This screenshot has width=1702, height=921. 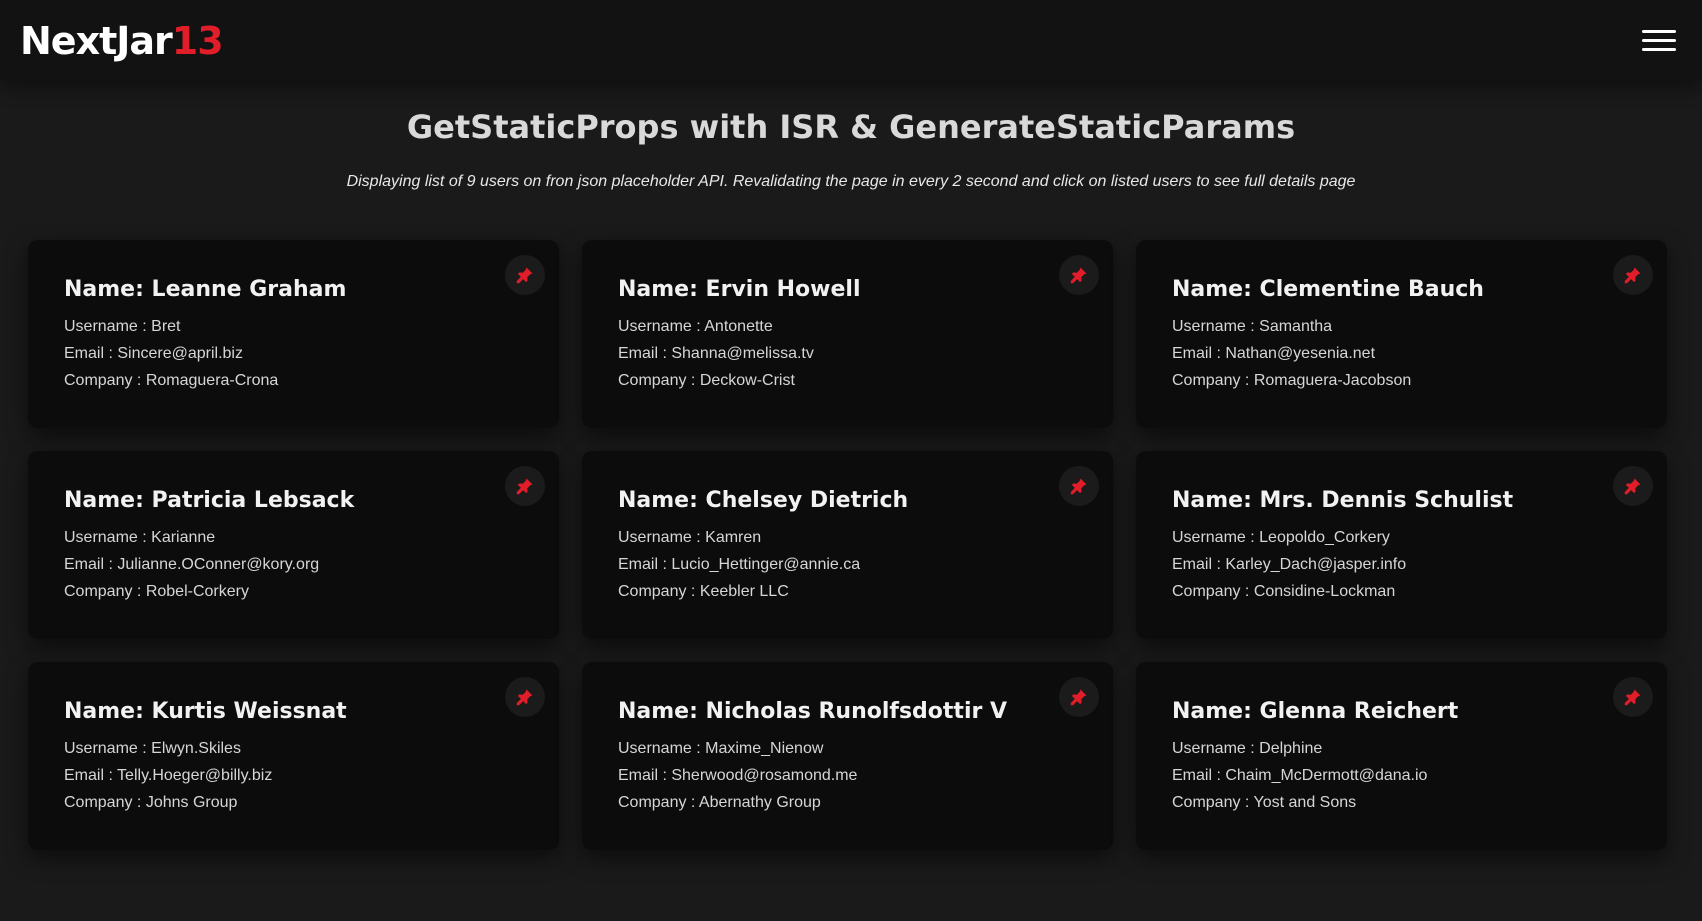 What do you see at coordinates (719, 802) in the screenshot?
I see `user-company: Company : Abernathy Group` at bounding box center [719, 802].